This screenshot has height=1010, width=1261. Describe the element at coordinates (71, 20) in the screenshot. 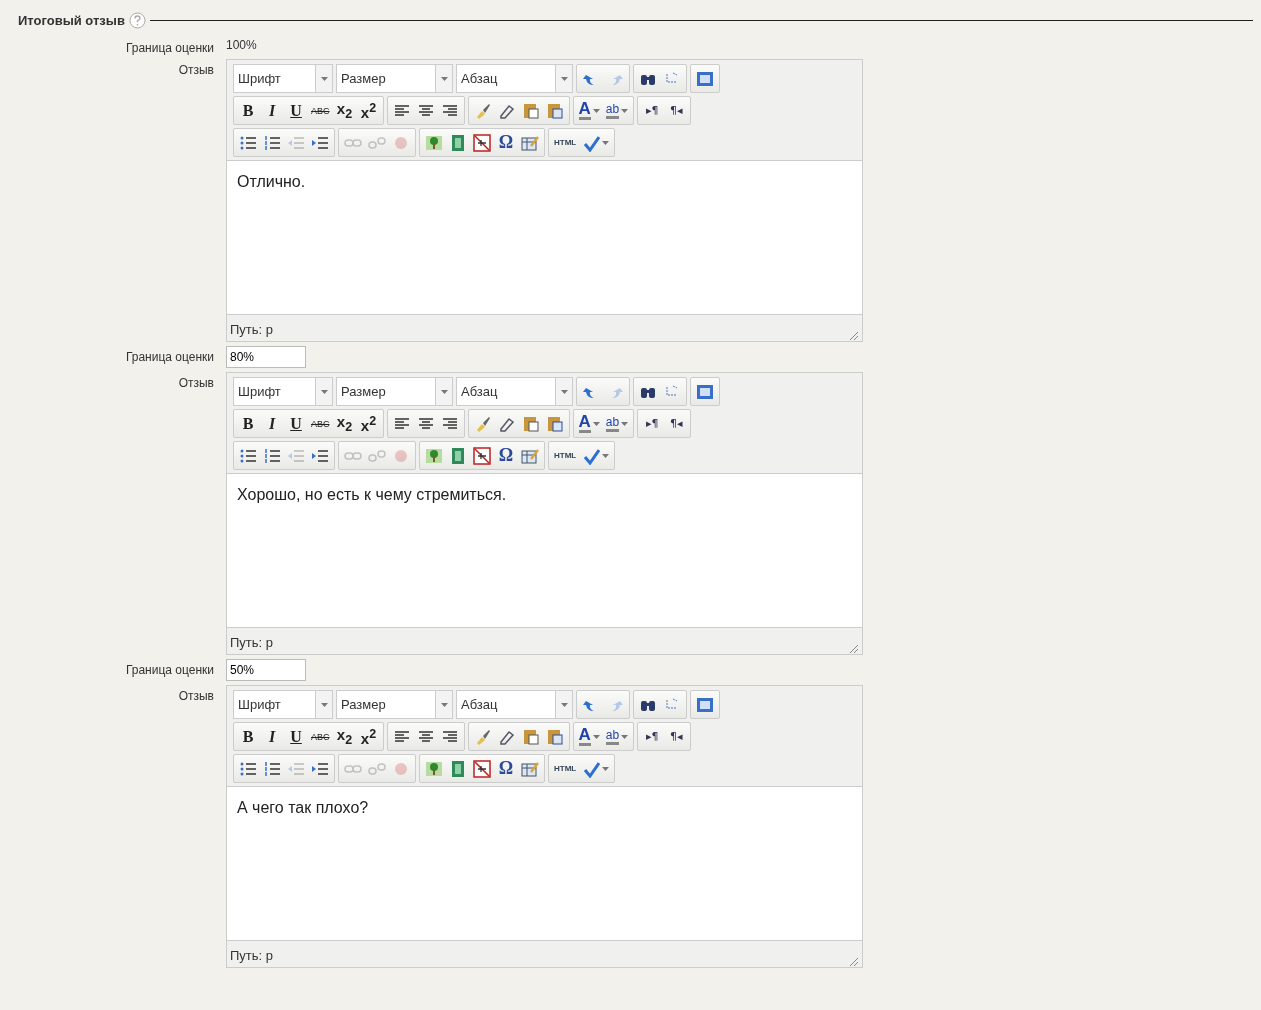

I see `section-title: Итоговый отзыв` at that location.